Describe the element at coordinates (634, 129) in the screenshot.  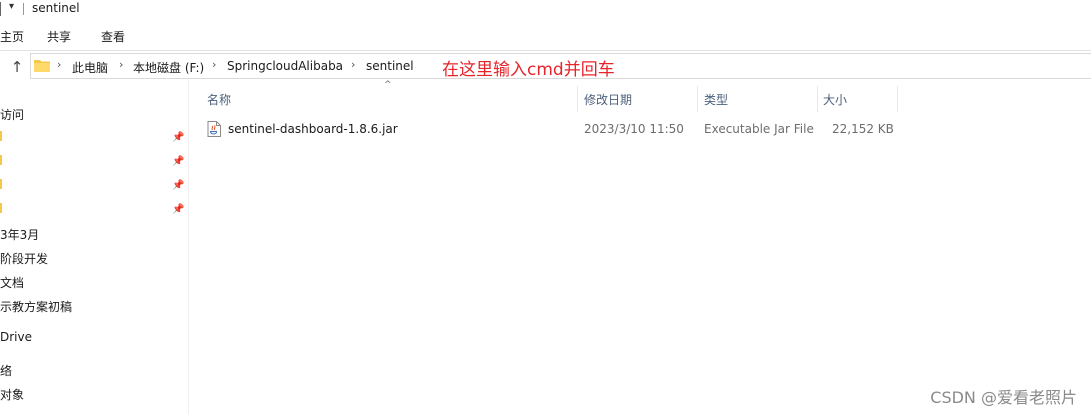
I see `file-date: 2023/3/10 11:50` at that location.